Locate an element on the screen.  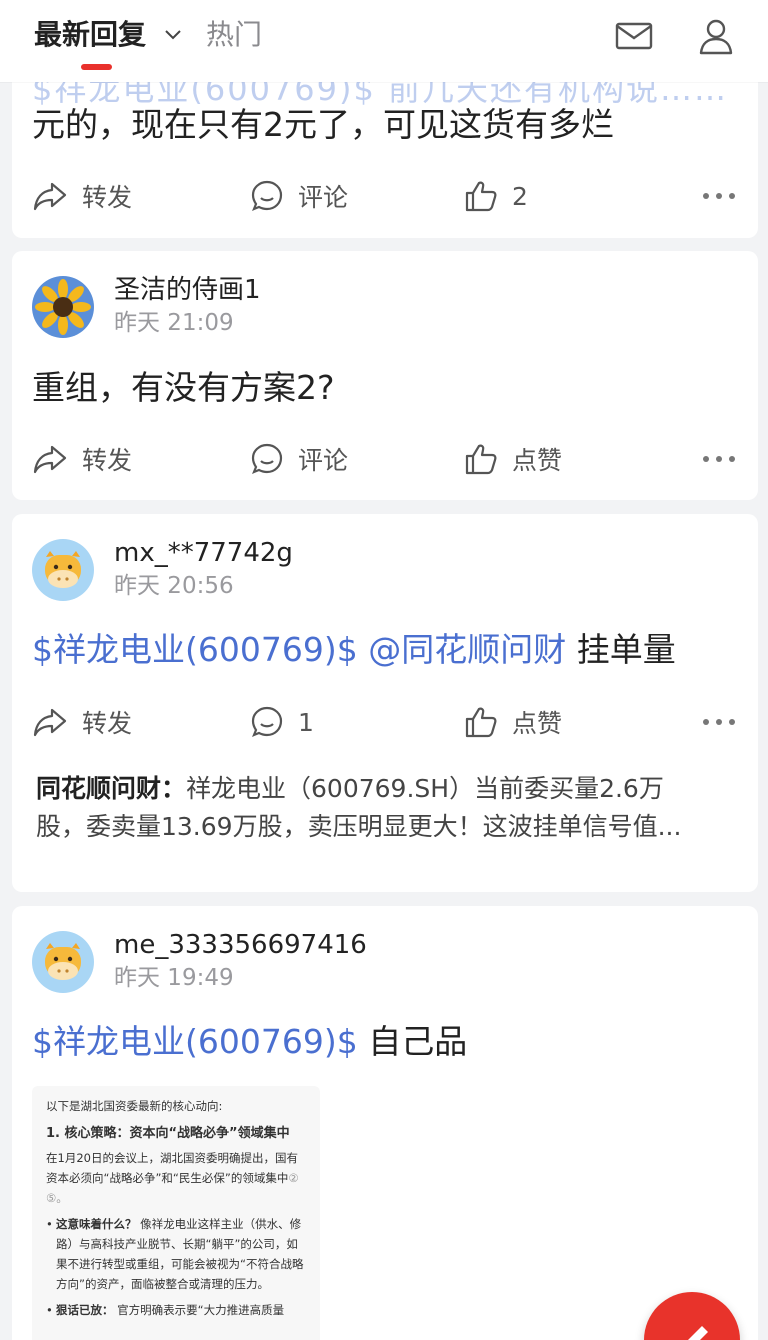
pencil-icon is located at coordinates (698, 1333).